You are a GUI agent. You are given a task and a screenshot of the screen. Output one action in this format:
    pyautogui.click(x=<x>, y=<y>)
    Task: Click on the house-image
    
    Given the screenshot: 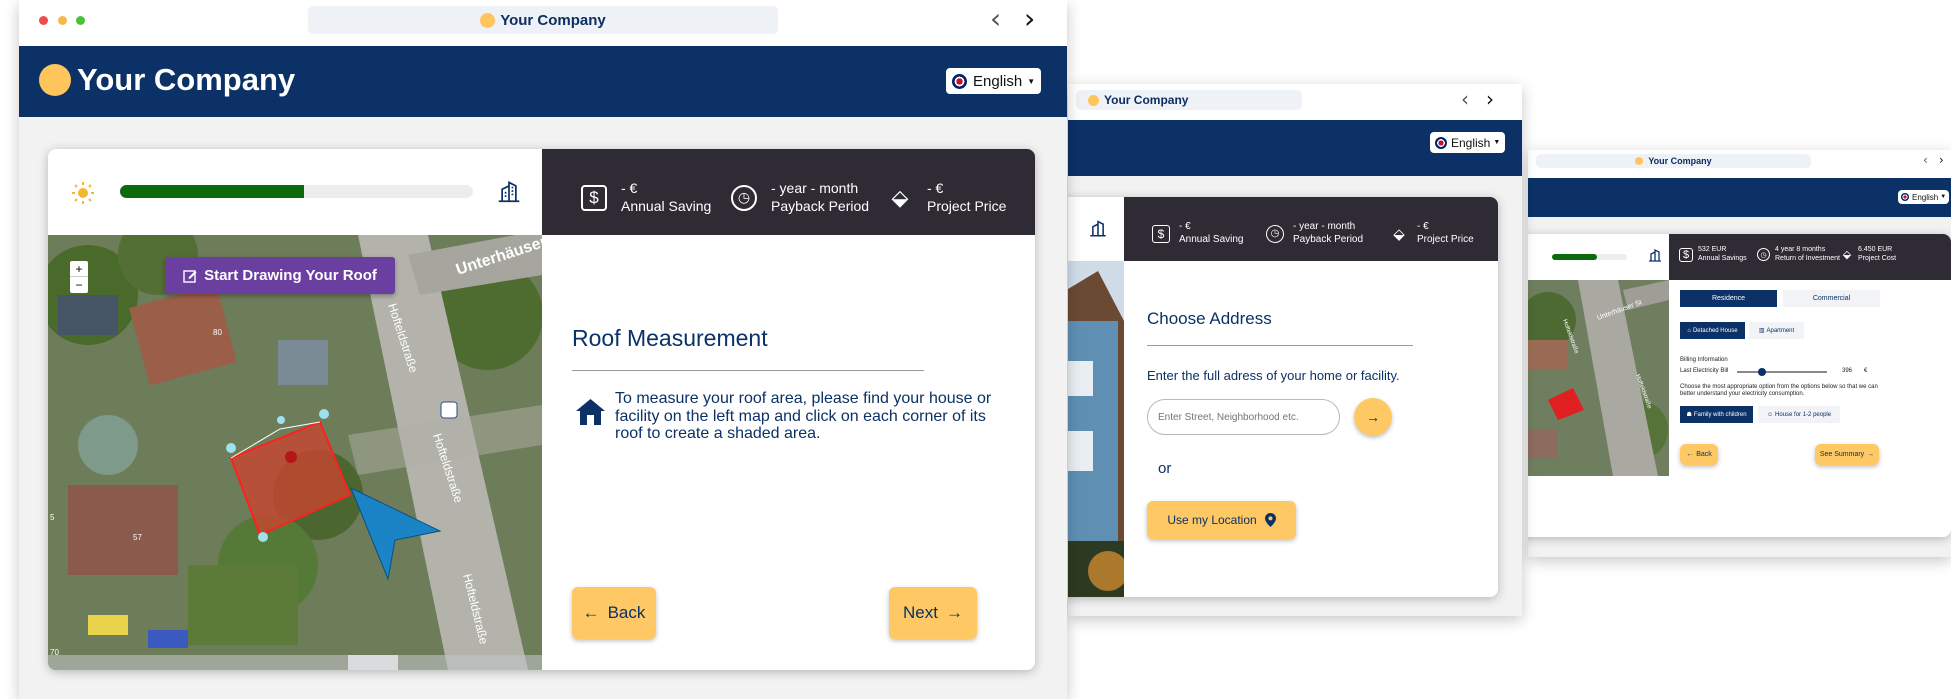 What is the action you would take?
    pyautogui.click(x=1096, y=429)
    